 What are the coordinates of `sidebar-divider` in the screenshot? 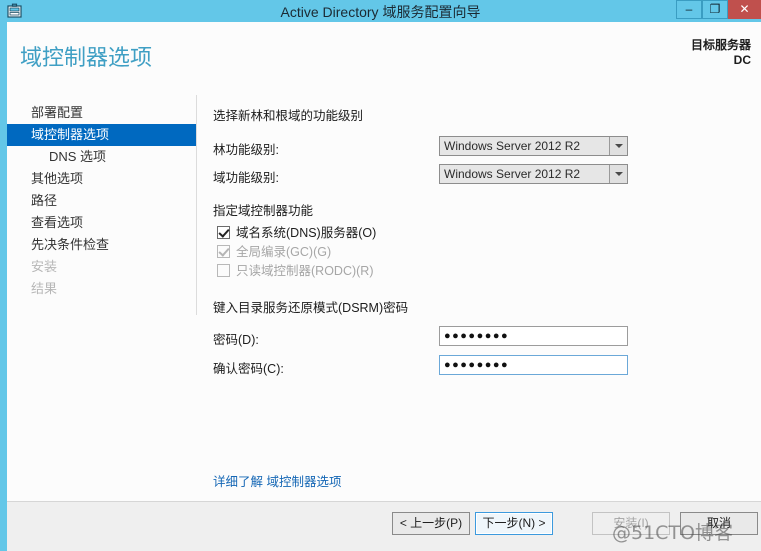 It's located at (196, 205).